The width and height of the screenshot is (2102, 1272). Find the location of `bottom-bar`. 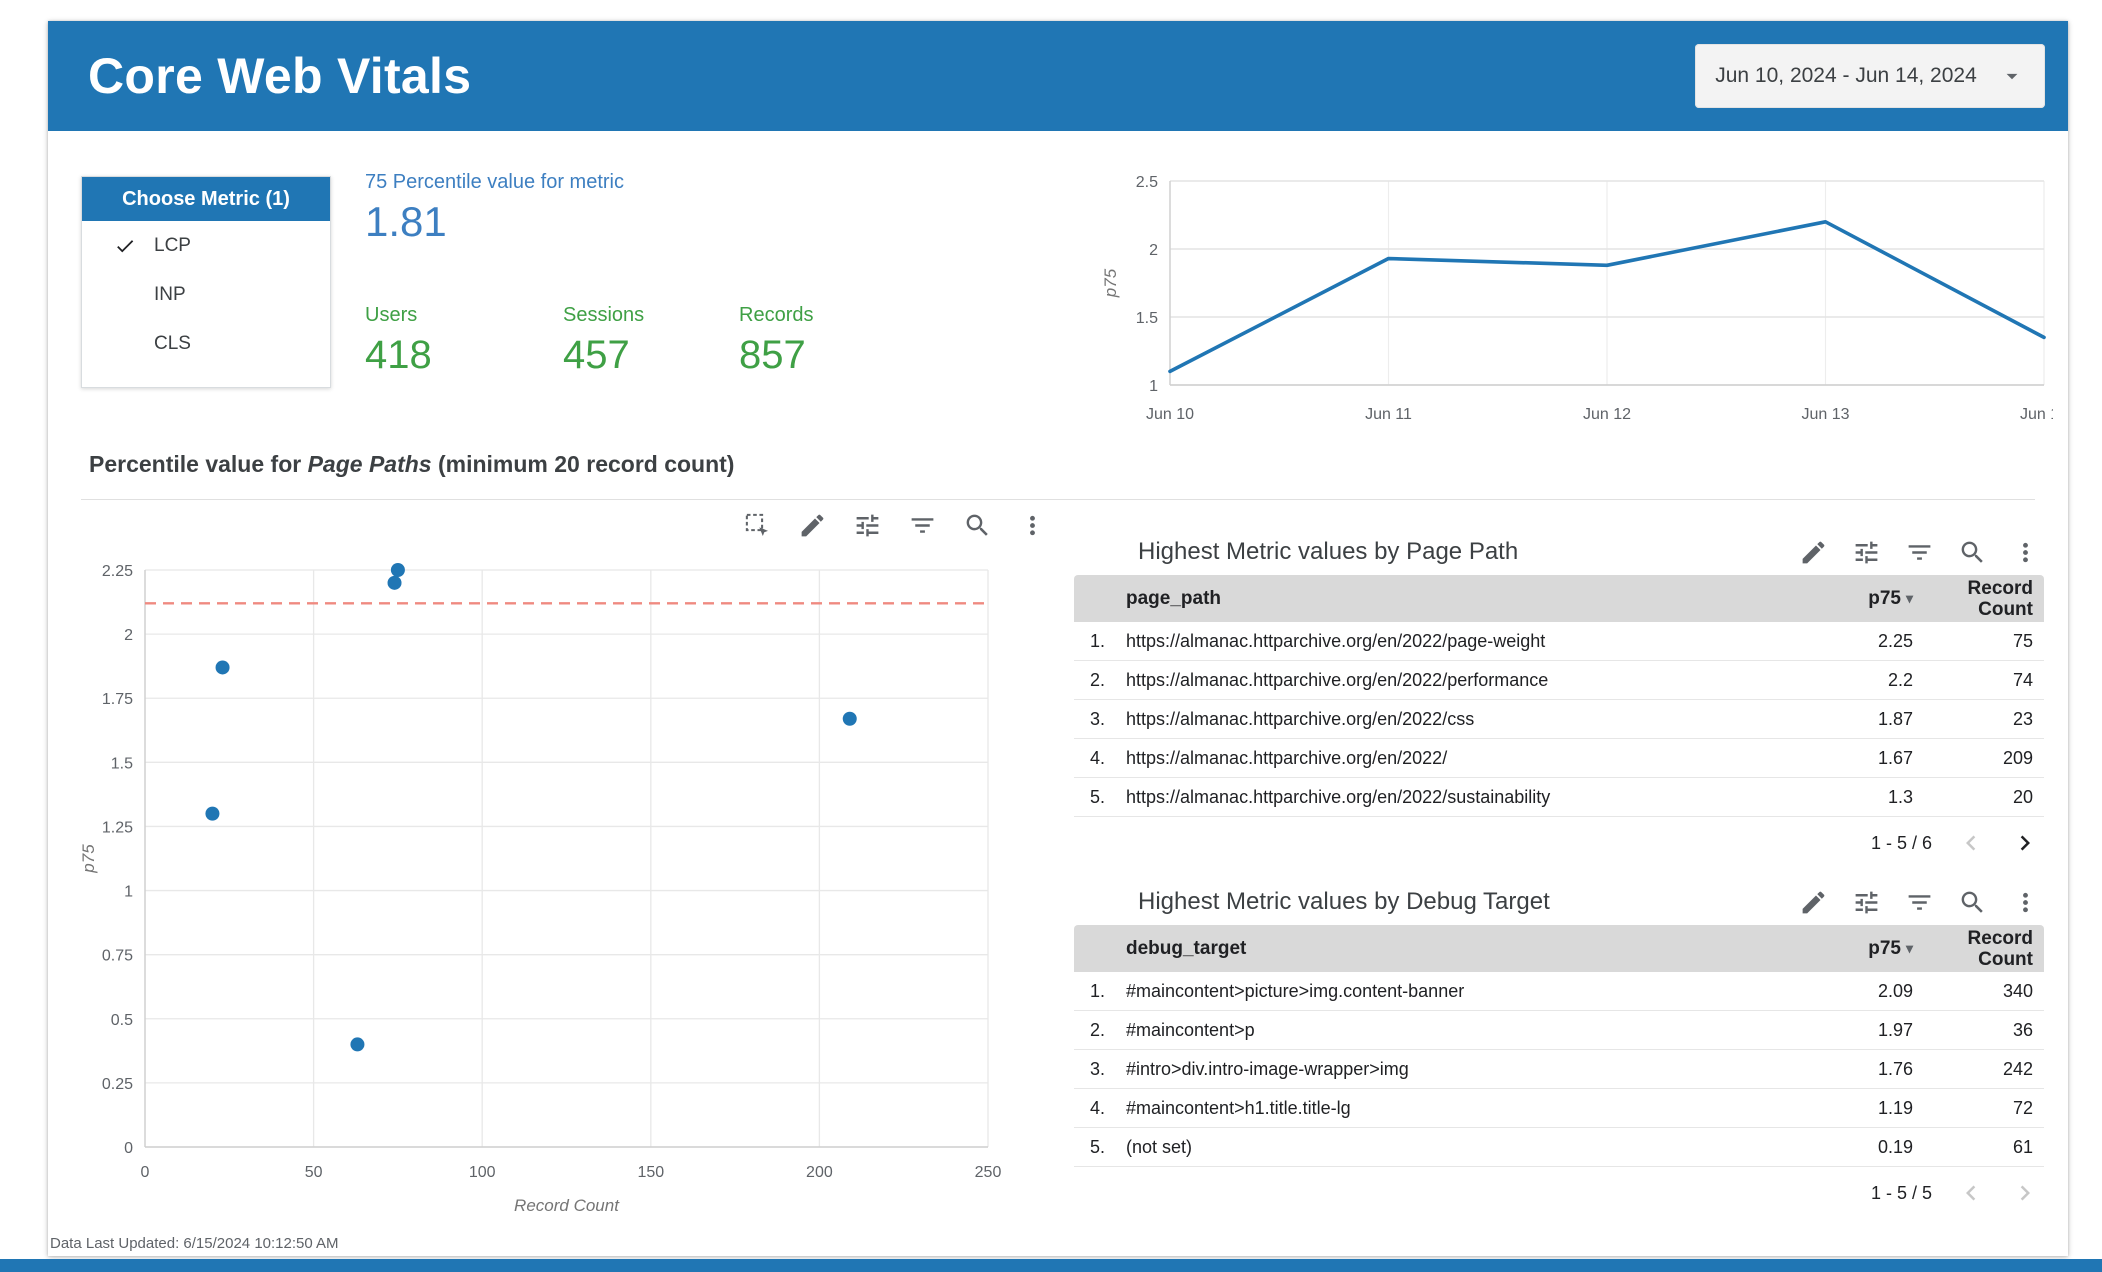

bottom-bar is located at coordinates (1051, 1265).